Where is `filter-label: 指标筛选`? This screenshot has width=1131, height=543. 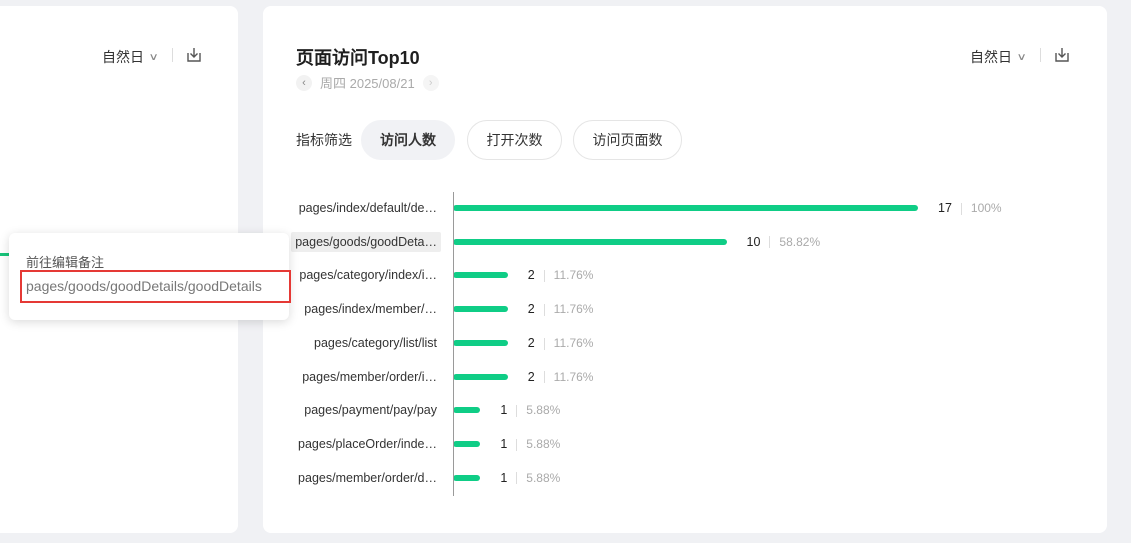
filter-label: 指标筛选 is located at coordinates (324, 140).